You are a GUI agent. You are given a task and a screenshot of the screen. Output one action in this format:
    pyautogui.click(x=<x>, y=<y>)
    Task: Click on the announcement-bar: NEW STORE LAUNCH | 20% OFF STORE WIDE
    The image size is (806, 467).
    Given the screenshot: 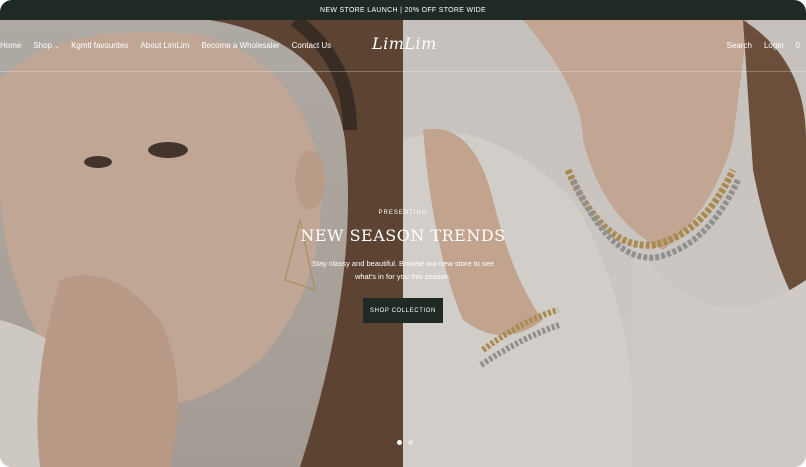 What is the action you would take?
    pyautogui.click(x=403, y=10)
    